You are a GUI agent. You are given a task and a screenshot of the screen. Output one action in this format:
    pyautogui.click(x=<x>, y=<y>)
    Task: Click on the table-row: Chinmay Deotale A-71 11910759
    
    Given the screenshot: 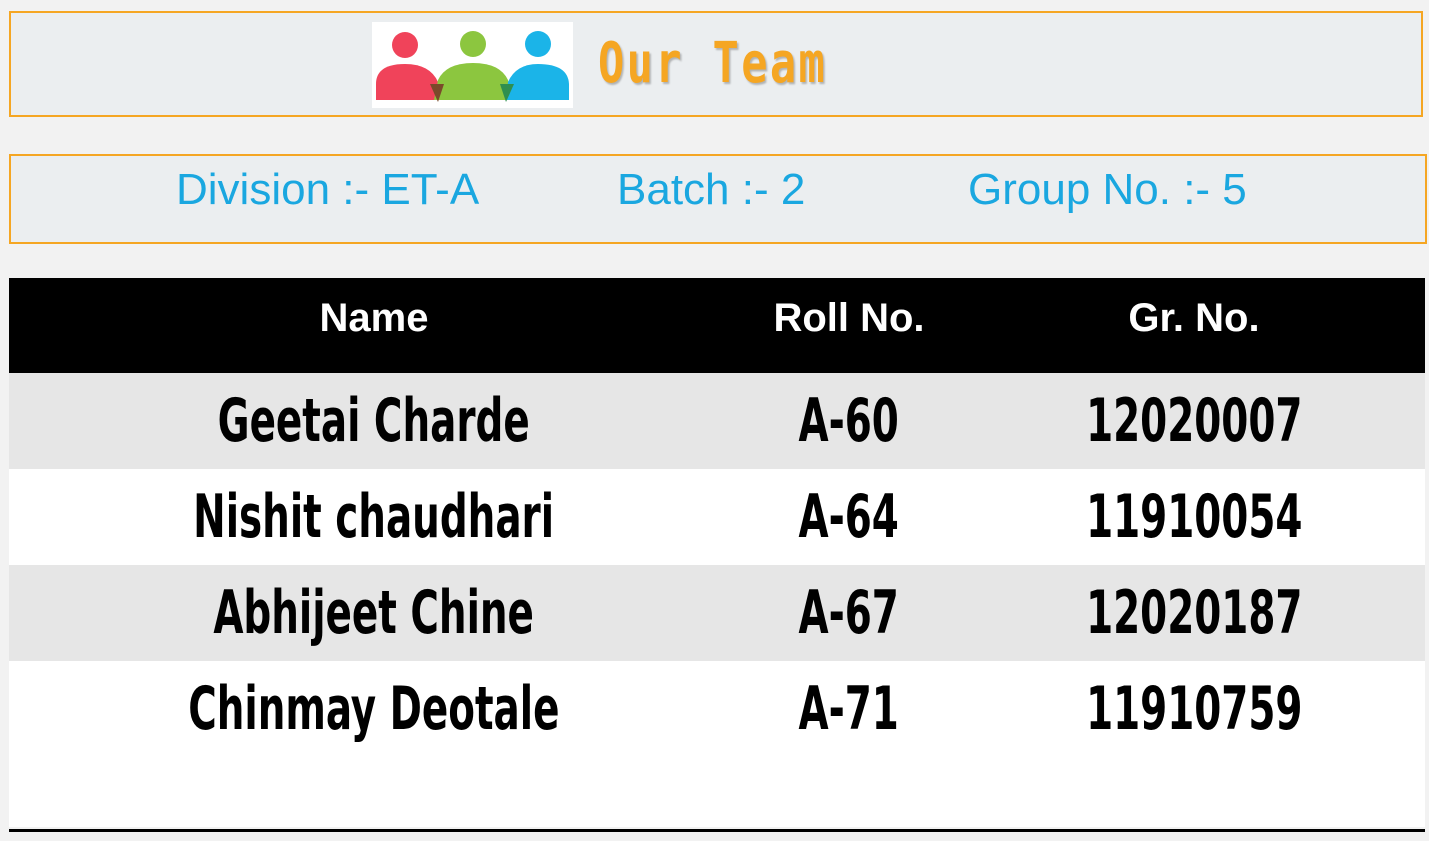 What is the action you would take?
    pyautogui.click(x=717, y=709)
    